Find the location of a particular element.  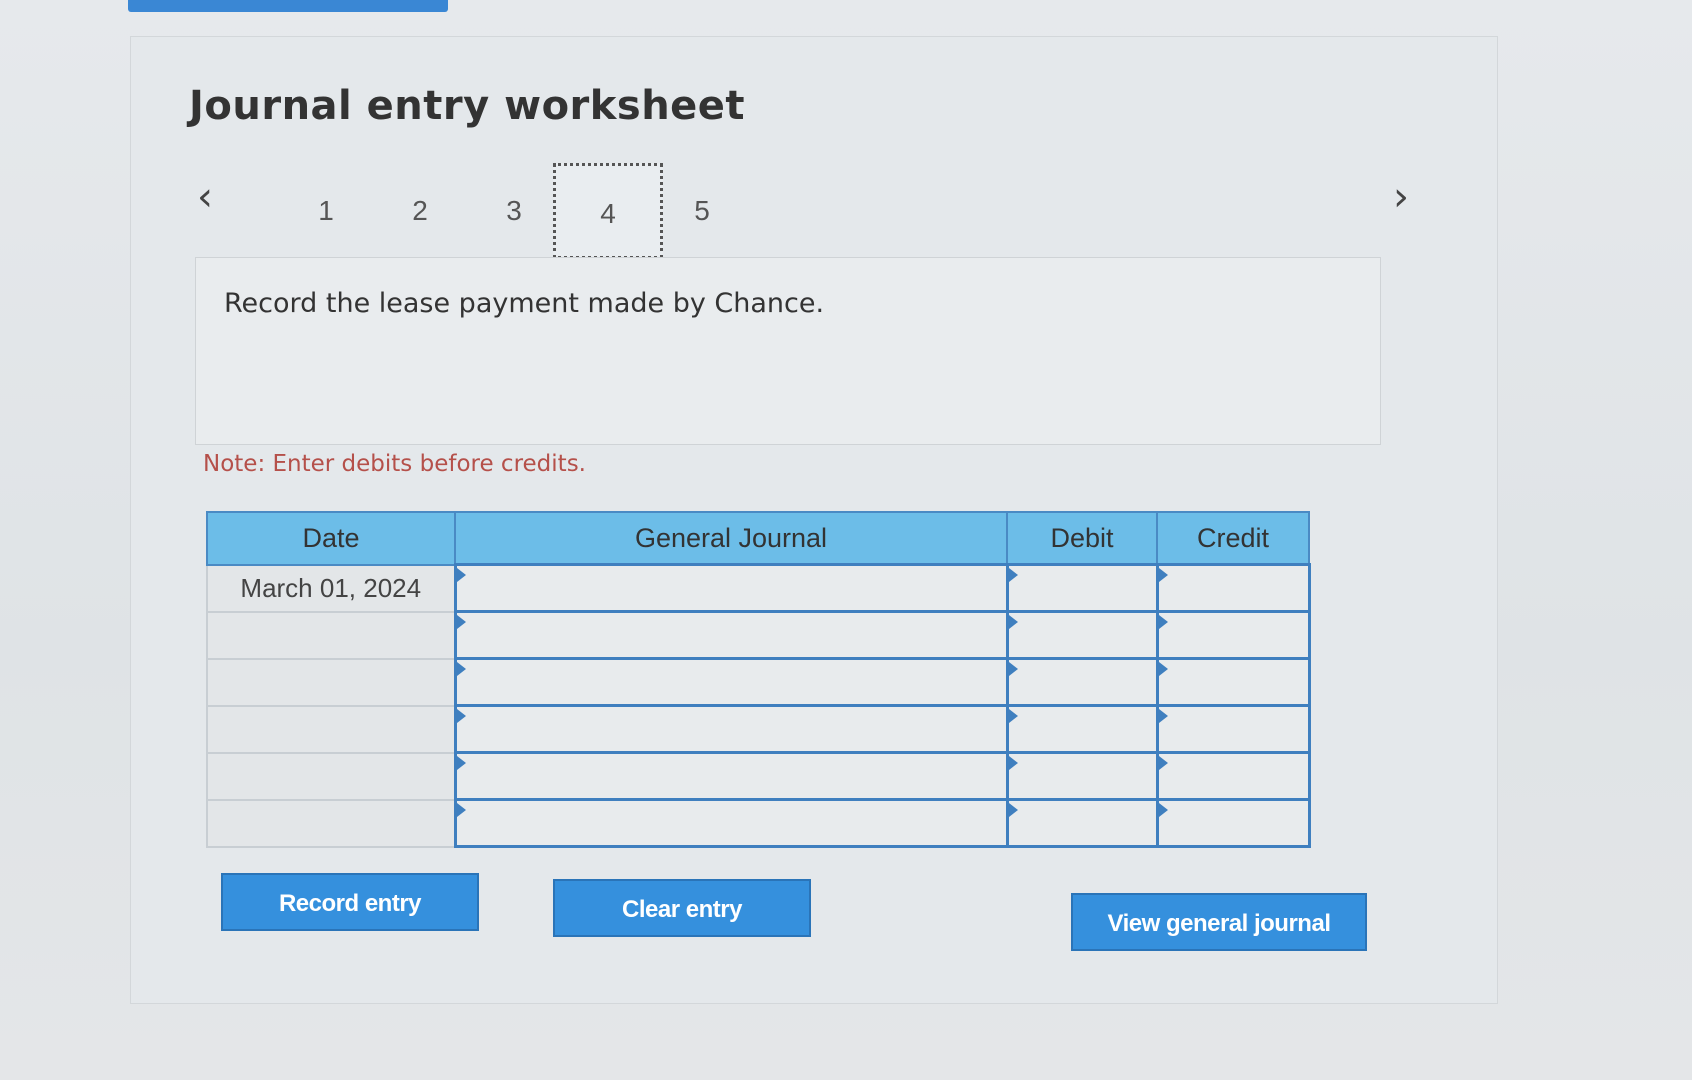

journal-header-row: Date General Journal Debit Credit is located at coordinates (758, 538).